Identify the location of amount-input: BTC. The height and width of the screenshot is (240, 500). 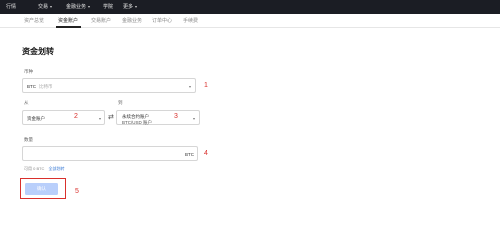
(110, 153).